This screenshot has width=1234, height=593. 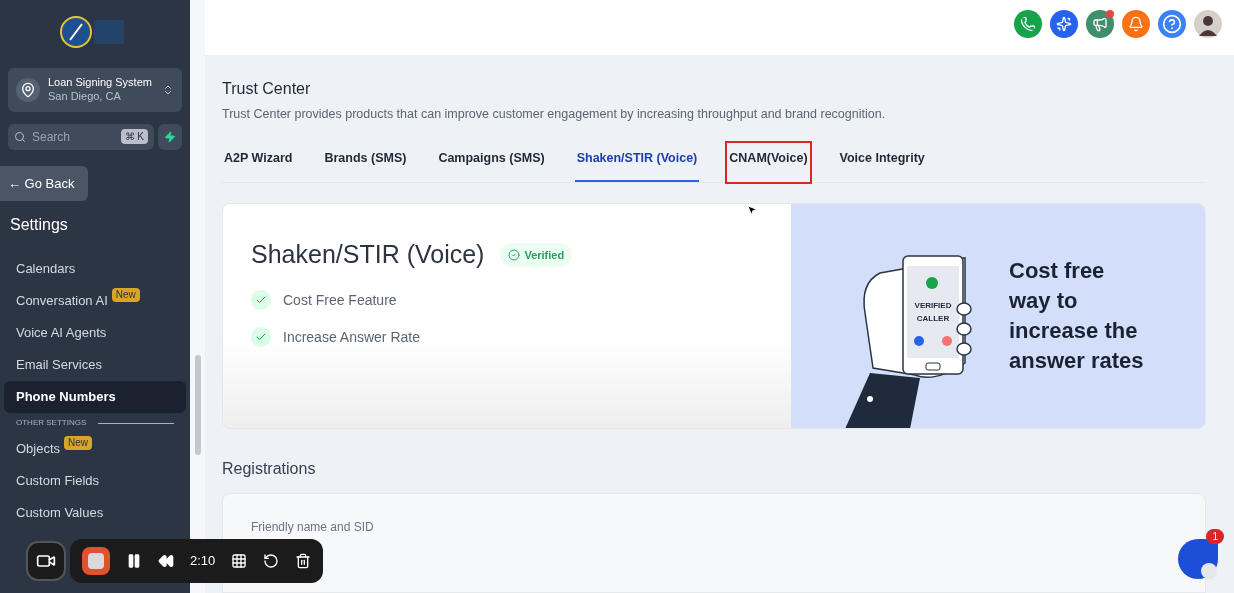 I want to click on account-name: Loan Signing System, so click(x=100, y=83).